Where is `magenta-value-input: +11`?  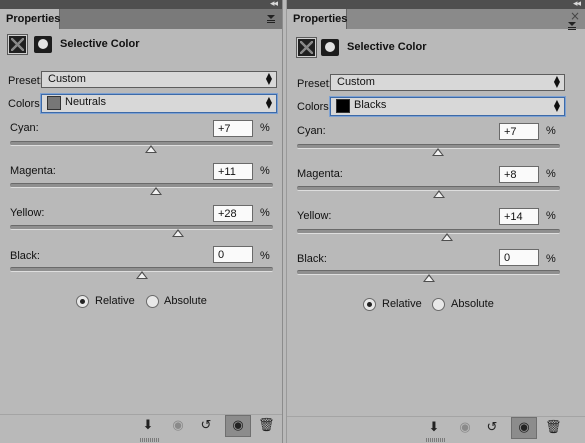
magenta-value-input: +11 is located at coordinates (233, 171).